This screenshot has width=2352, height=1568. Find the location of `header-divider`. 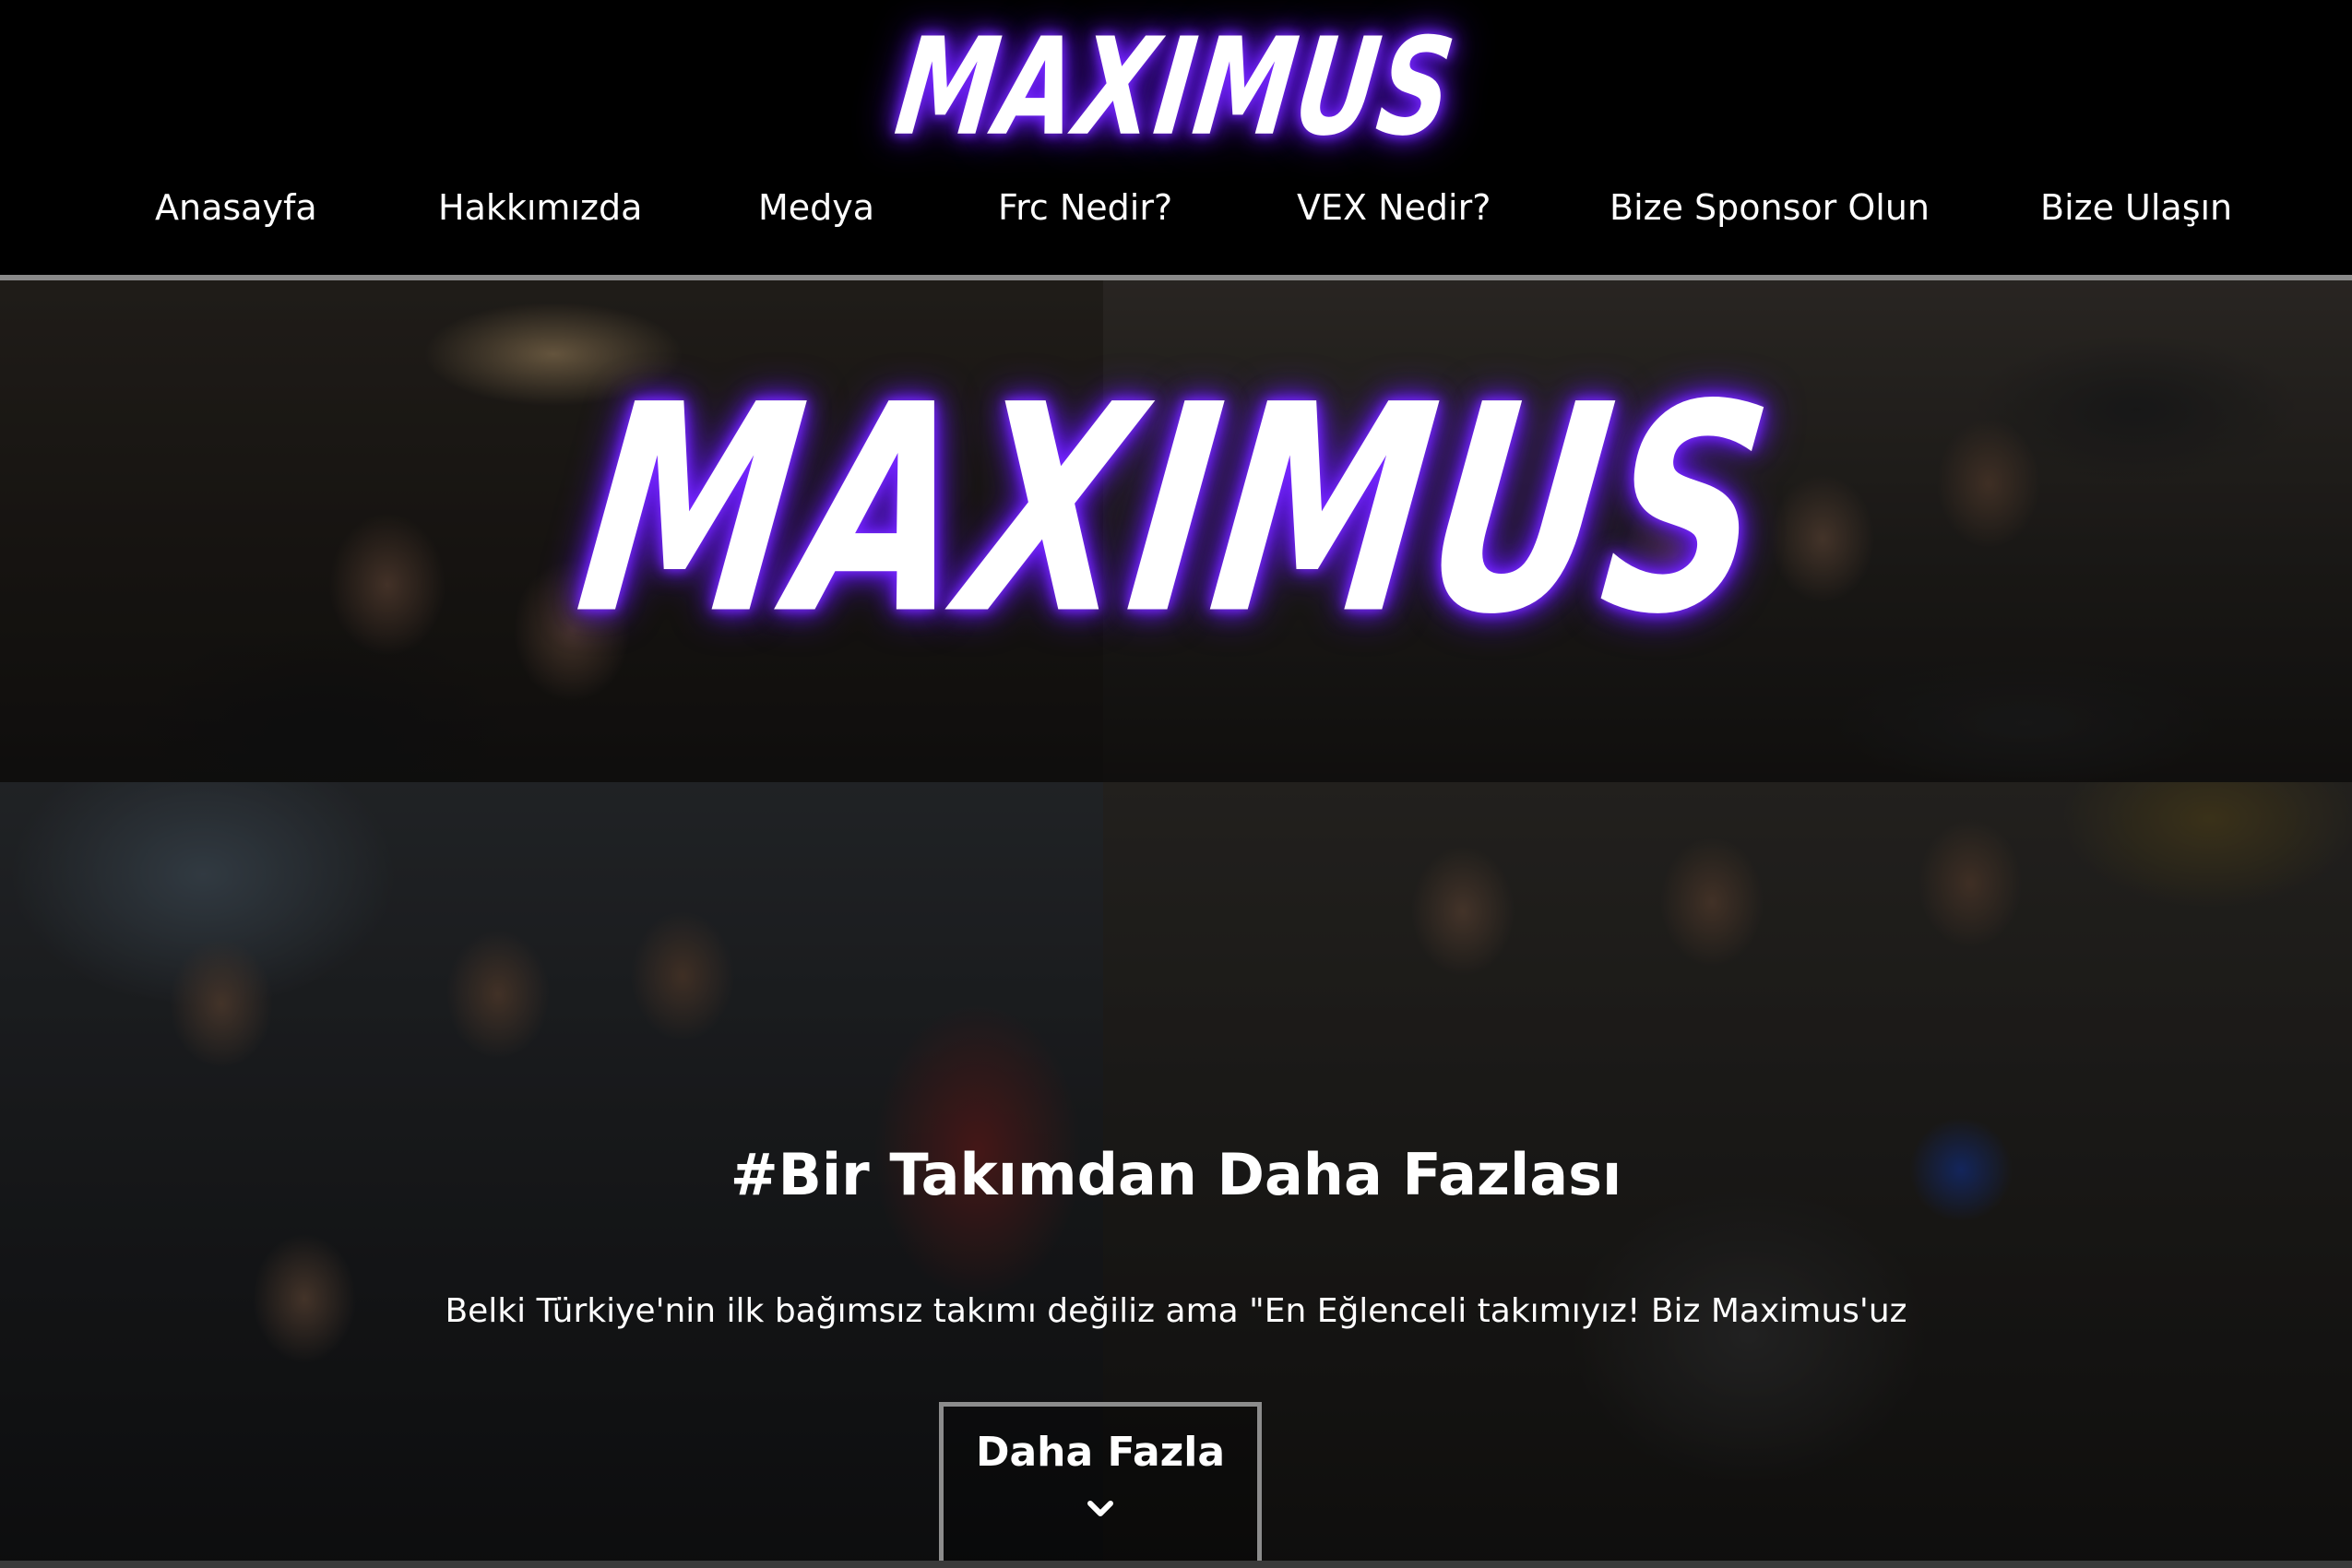

header-divider is located at coordinates (1176, 277).